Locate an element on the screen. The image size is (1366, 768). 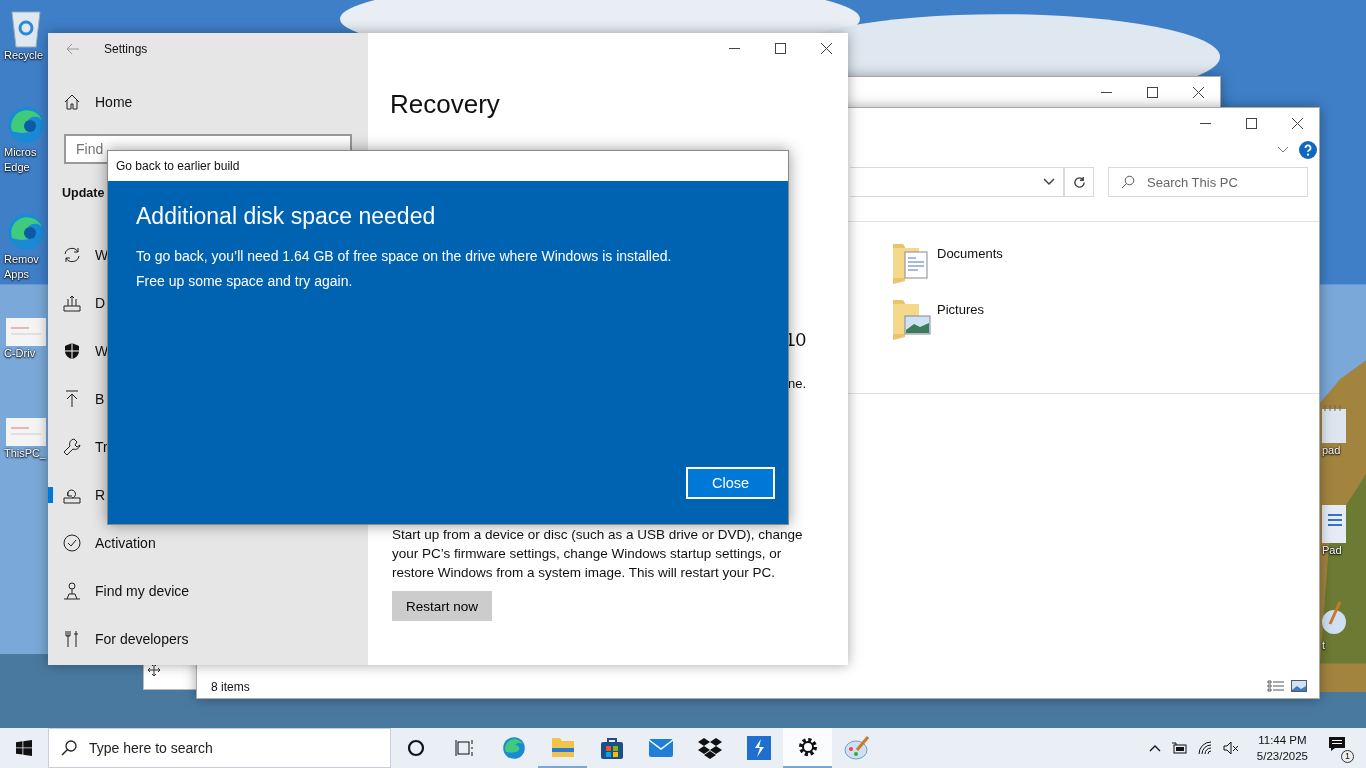
speaker-muted-icon is located at coordinates (1230, 748).